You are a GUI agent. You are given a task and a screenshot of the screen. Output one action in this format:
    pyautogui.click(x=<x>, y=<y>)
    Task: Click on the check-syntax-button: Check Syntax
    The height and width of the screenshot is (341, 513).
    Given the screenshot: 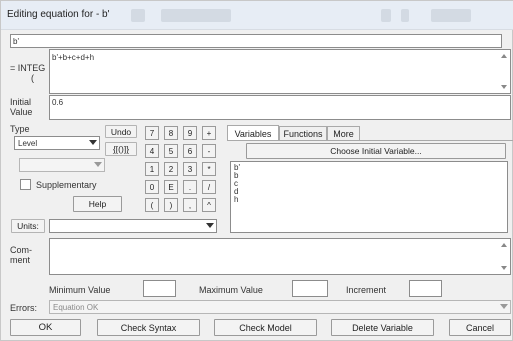 What is the action you would take?
    pyautogui.click(x=148, y=327)
    